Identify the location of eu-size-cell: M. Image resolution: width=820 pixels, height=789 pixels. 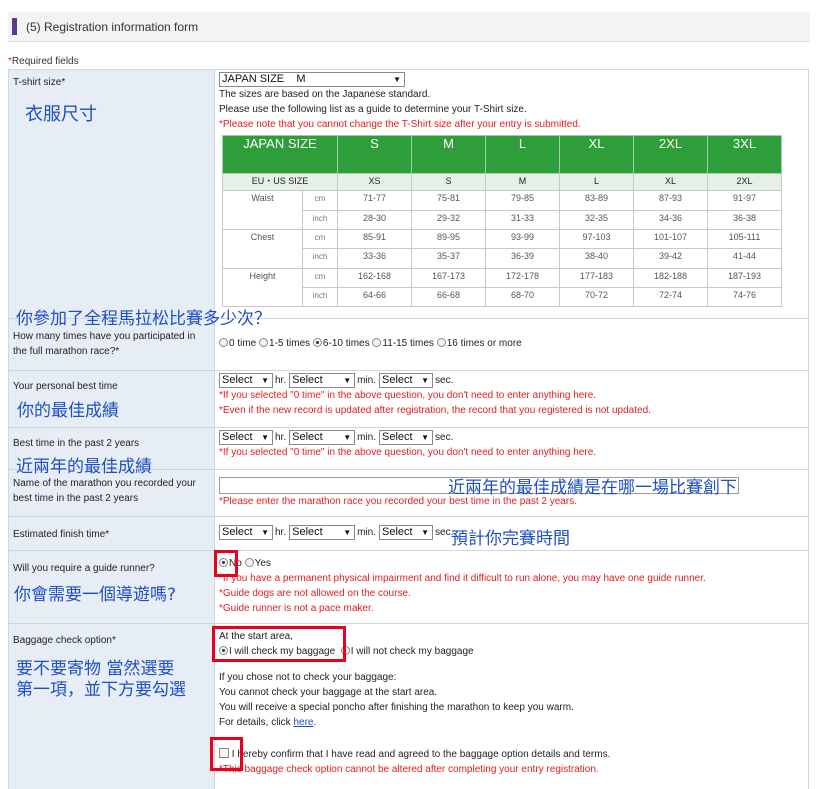
(522, 182).